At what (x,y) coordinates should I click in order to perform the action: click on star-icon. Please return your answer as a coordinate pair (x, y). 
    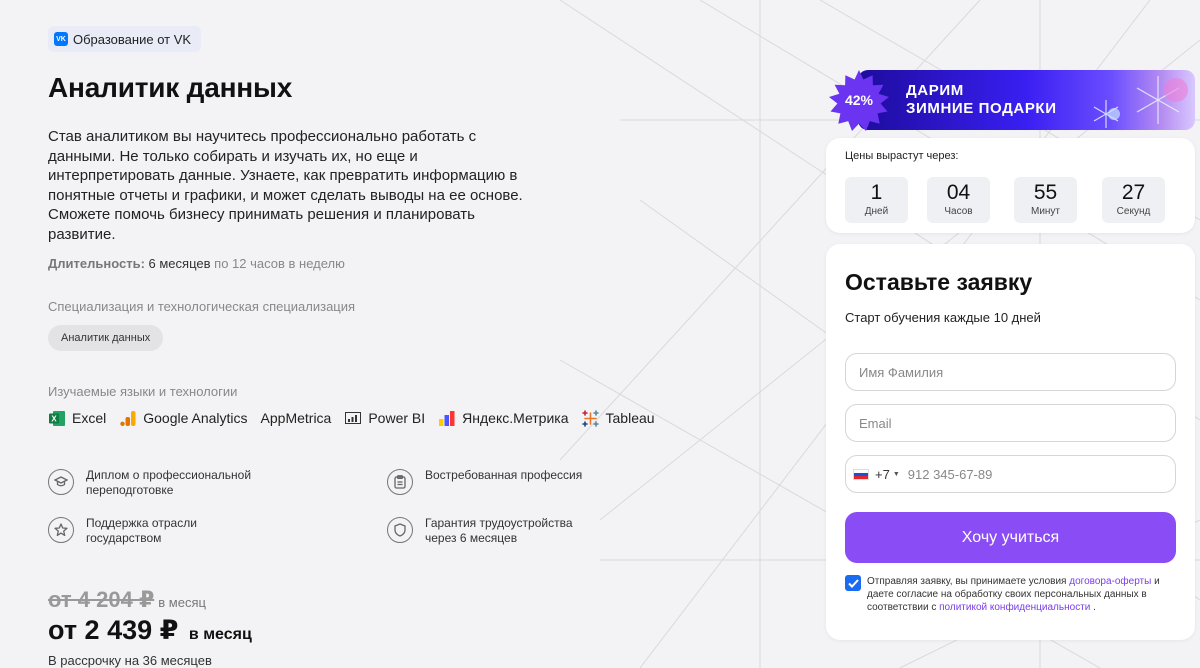
    Looking at the image, I should click on (61, 530).